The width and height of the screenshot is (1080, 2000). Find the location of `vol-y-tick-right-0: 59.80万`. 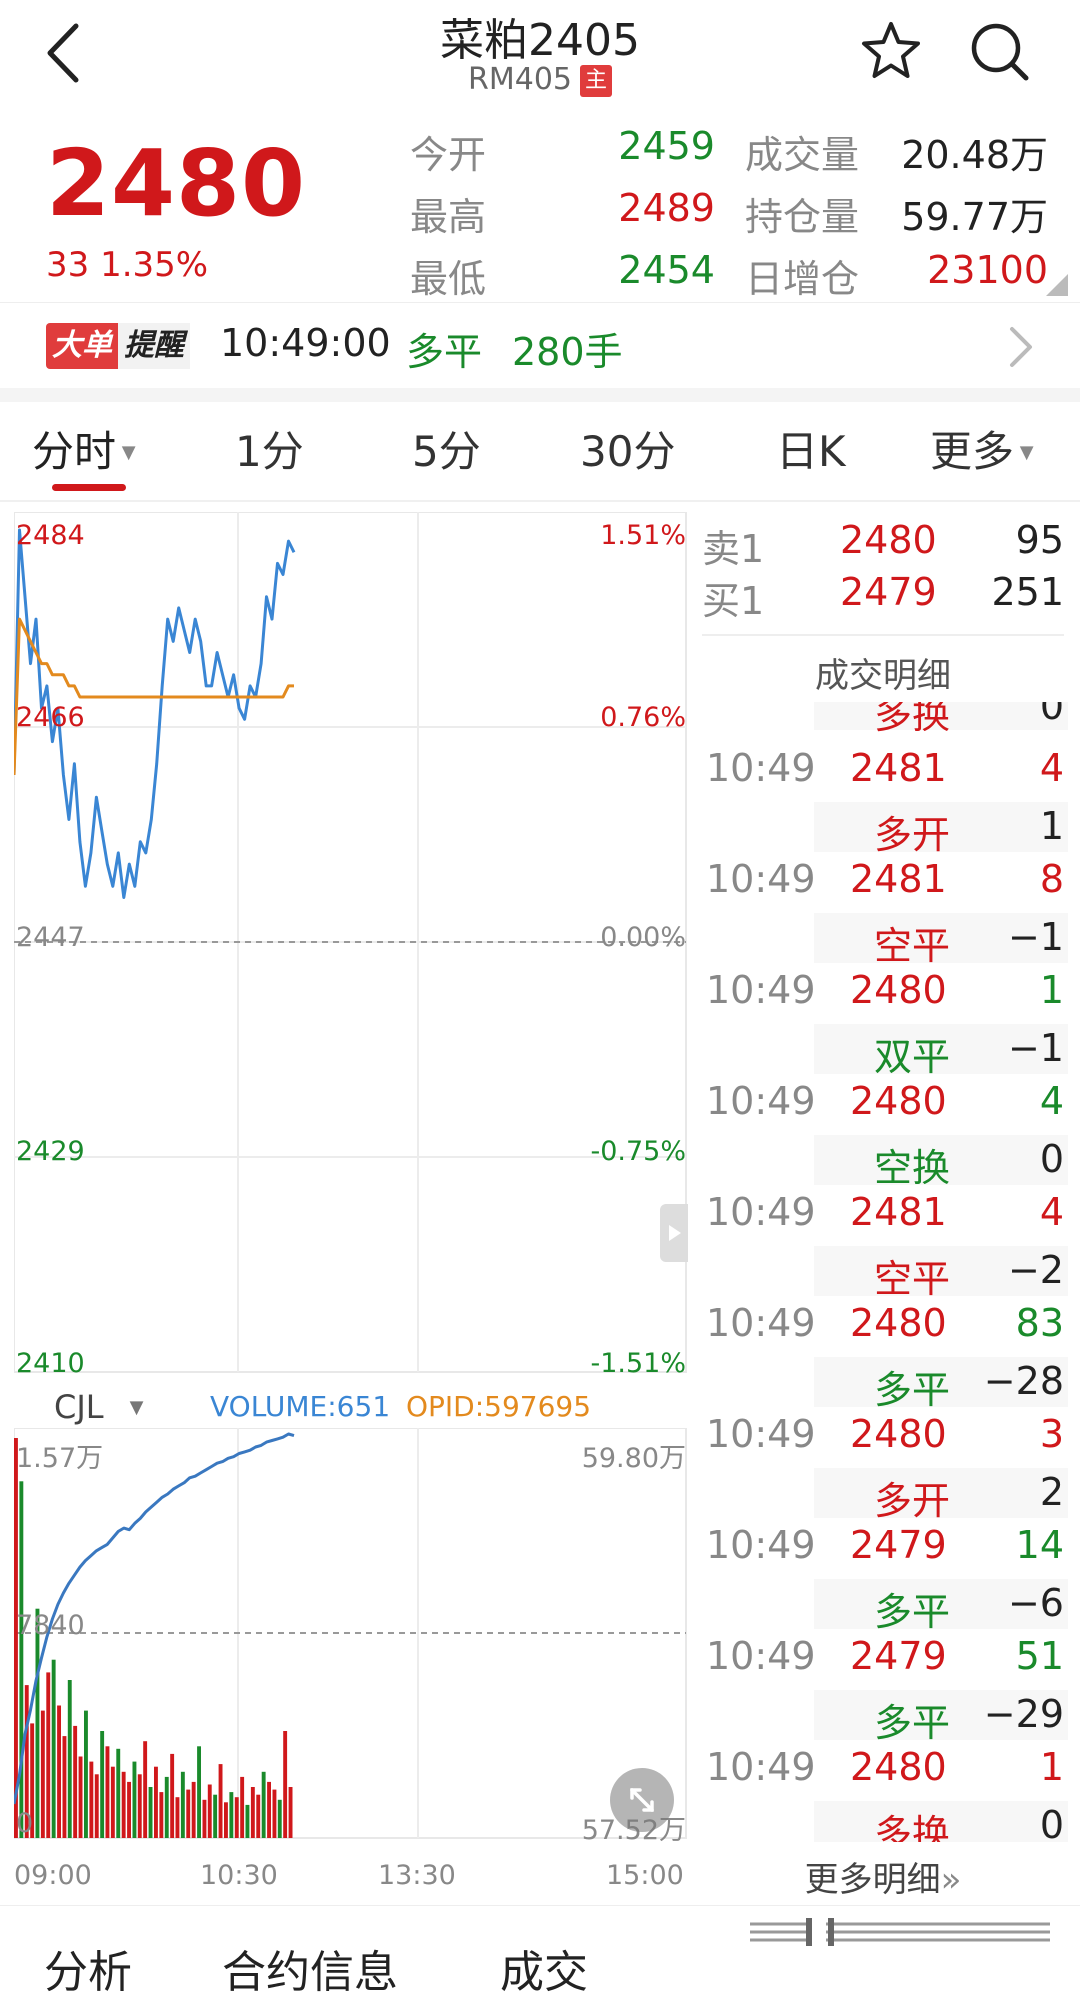

vol-y-tick-right-0: 59.80万 is located at coordinates (633, 1458).